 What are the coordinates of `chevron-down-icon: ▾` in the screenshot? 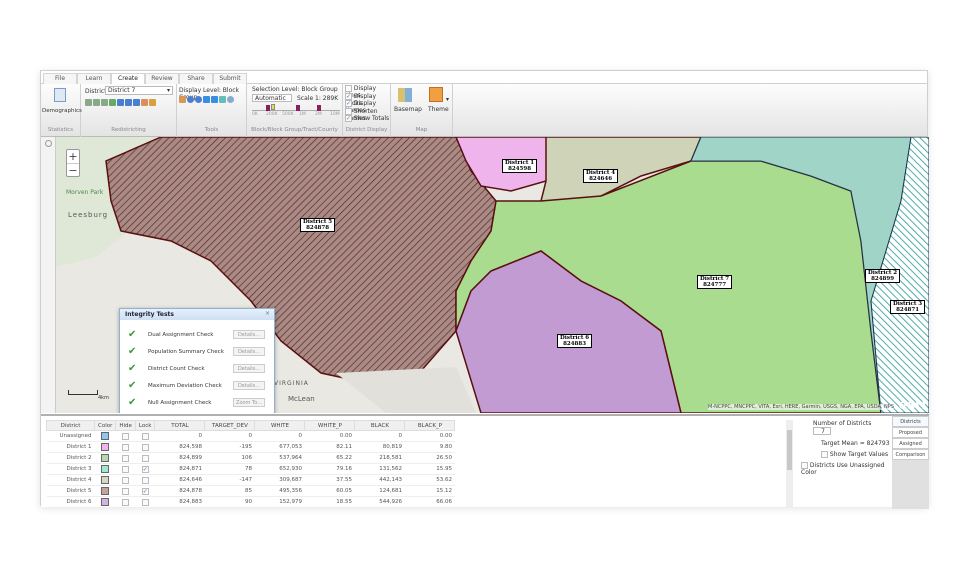 It's located at (447, 99).